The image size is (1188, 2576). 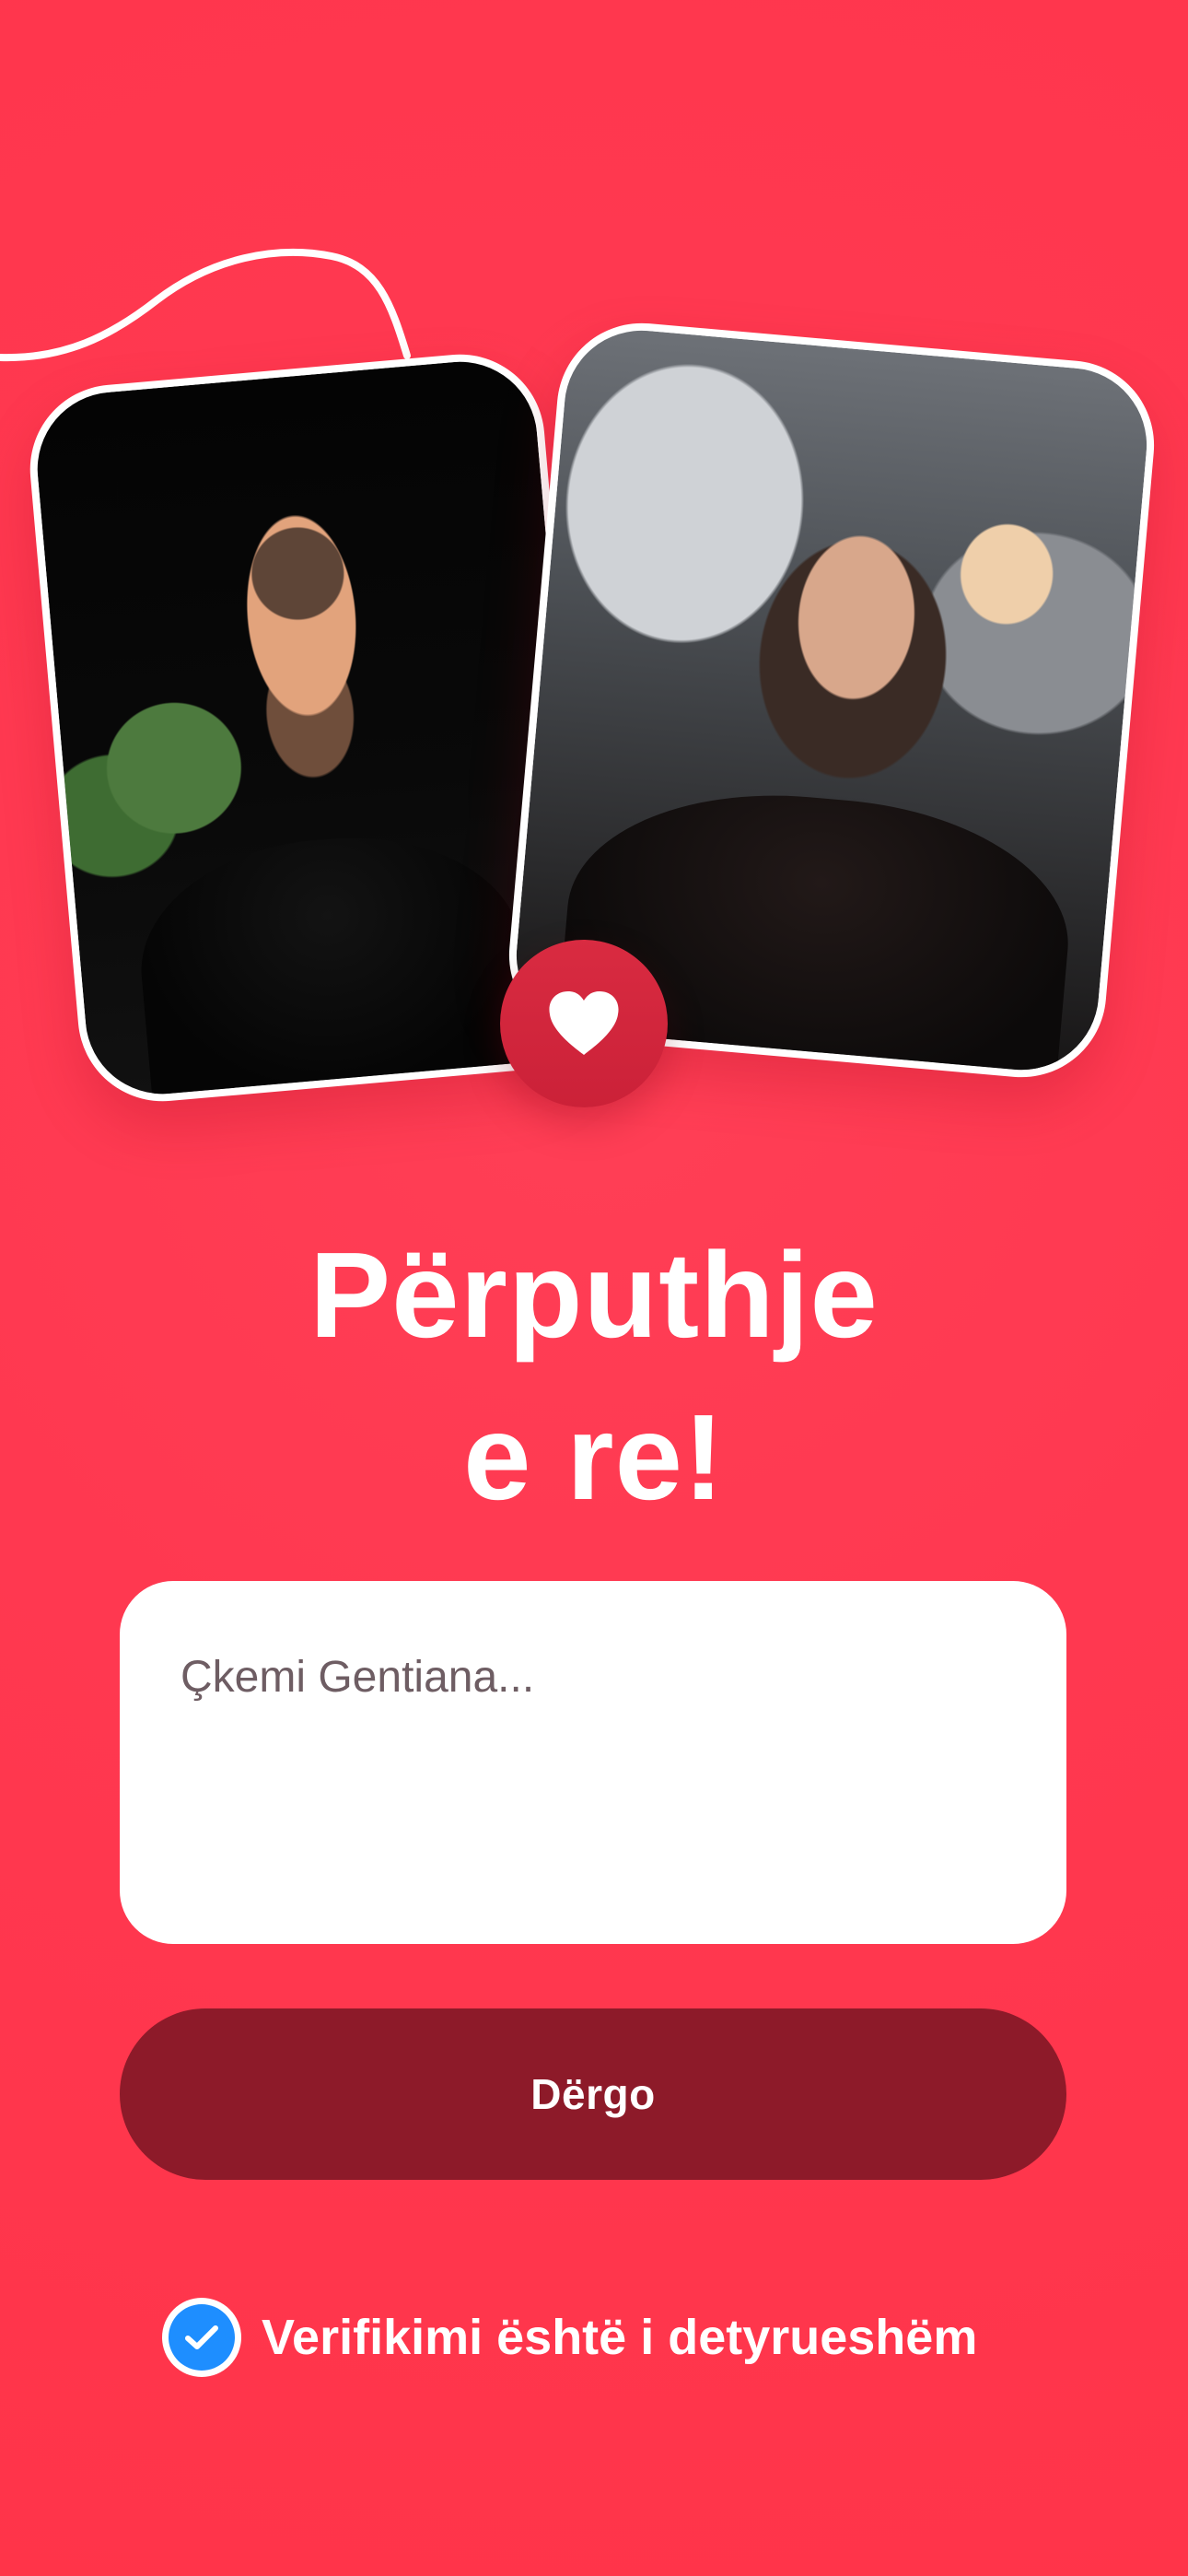 I want to click on send-button: Dërgo, so click(x=593, y=2094).